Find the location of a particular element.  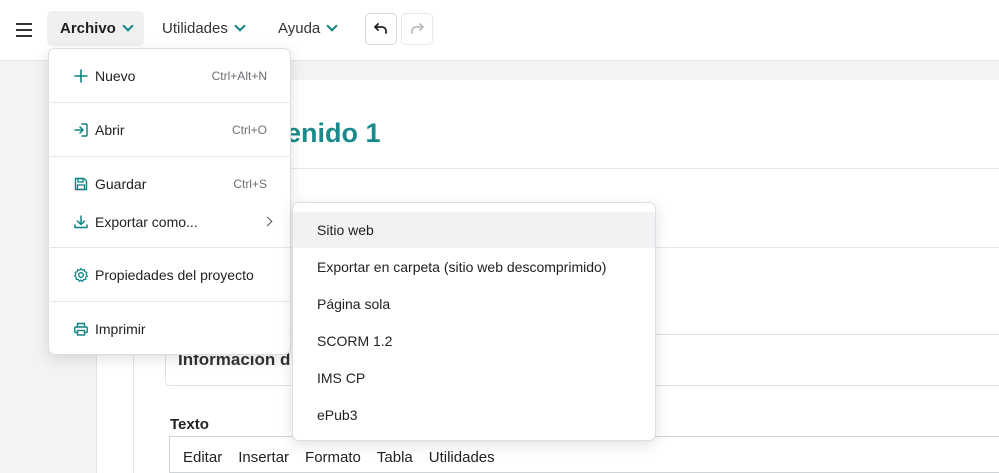

menu-archivo: Archivo is located at coordinates (95, 28).